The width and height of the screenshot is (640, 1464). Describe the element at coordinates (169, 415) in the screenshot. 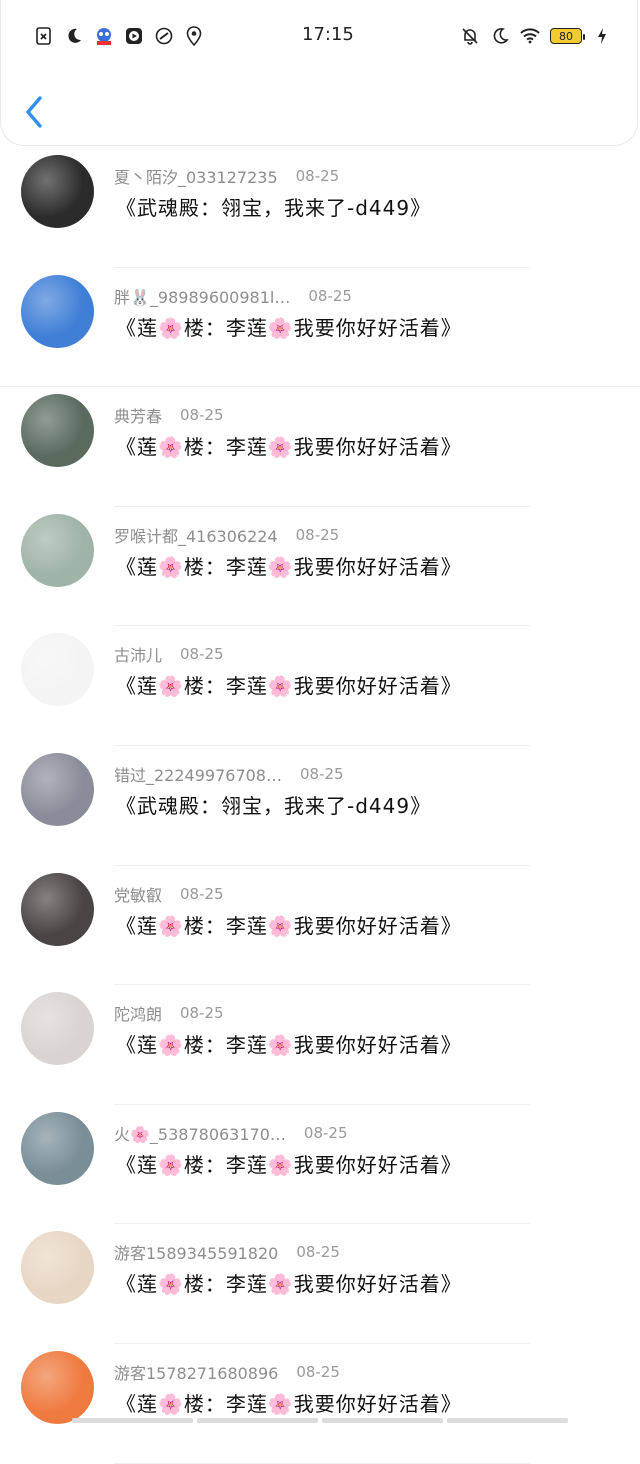

I see `comment-meta: 典芳春 08-25` at that location.